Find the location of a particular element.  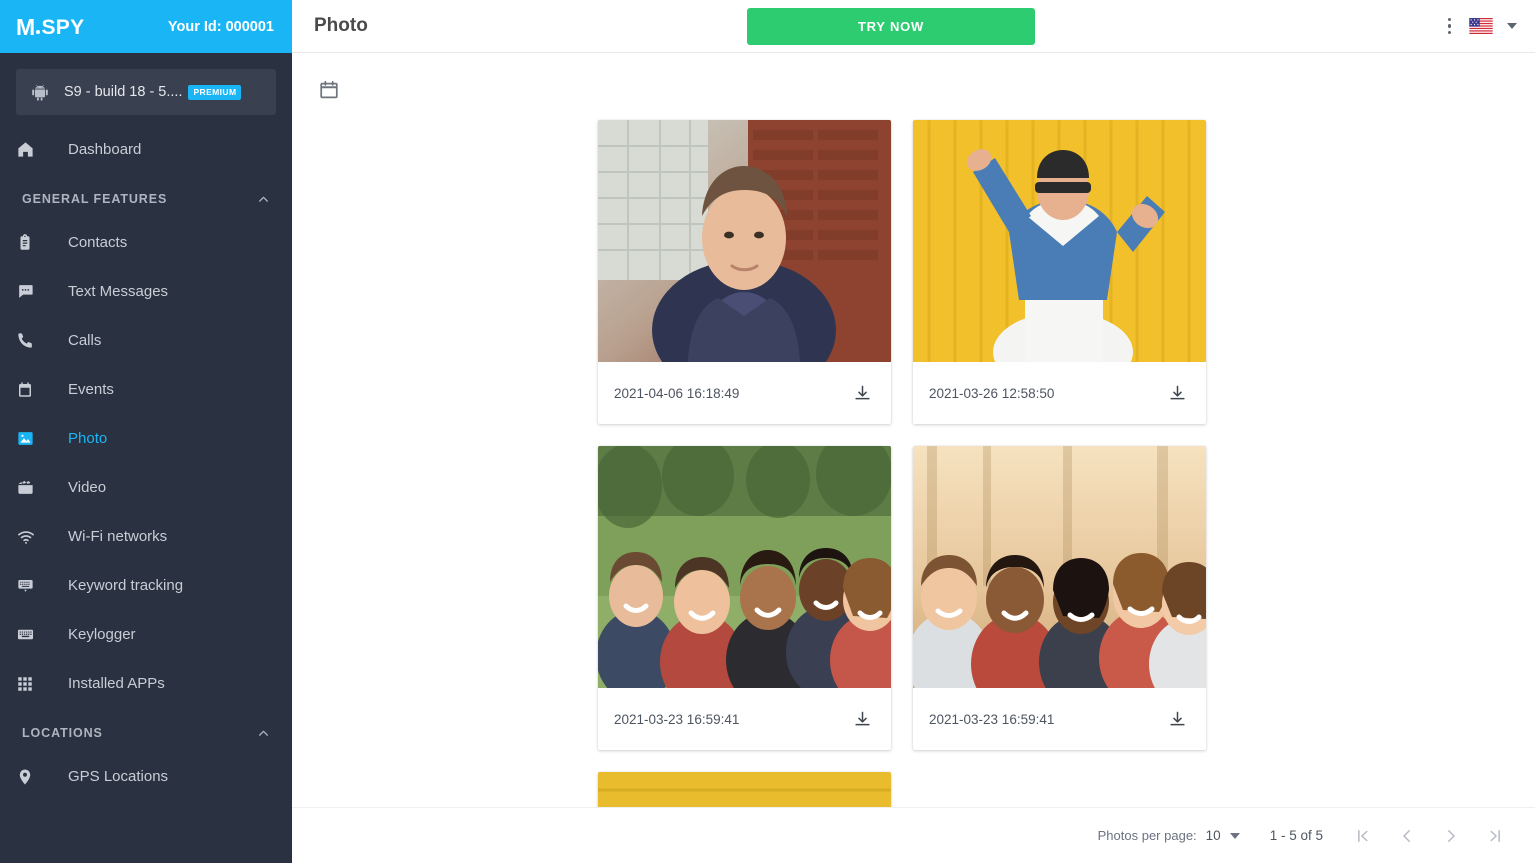

calendar-filter-button is located at coordinates (329, 90).